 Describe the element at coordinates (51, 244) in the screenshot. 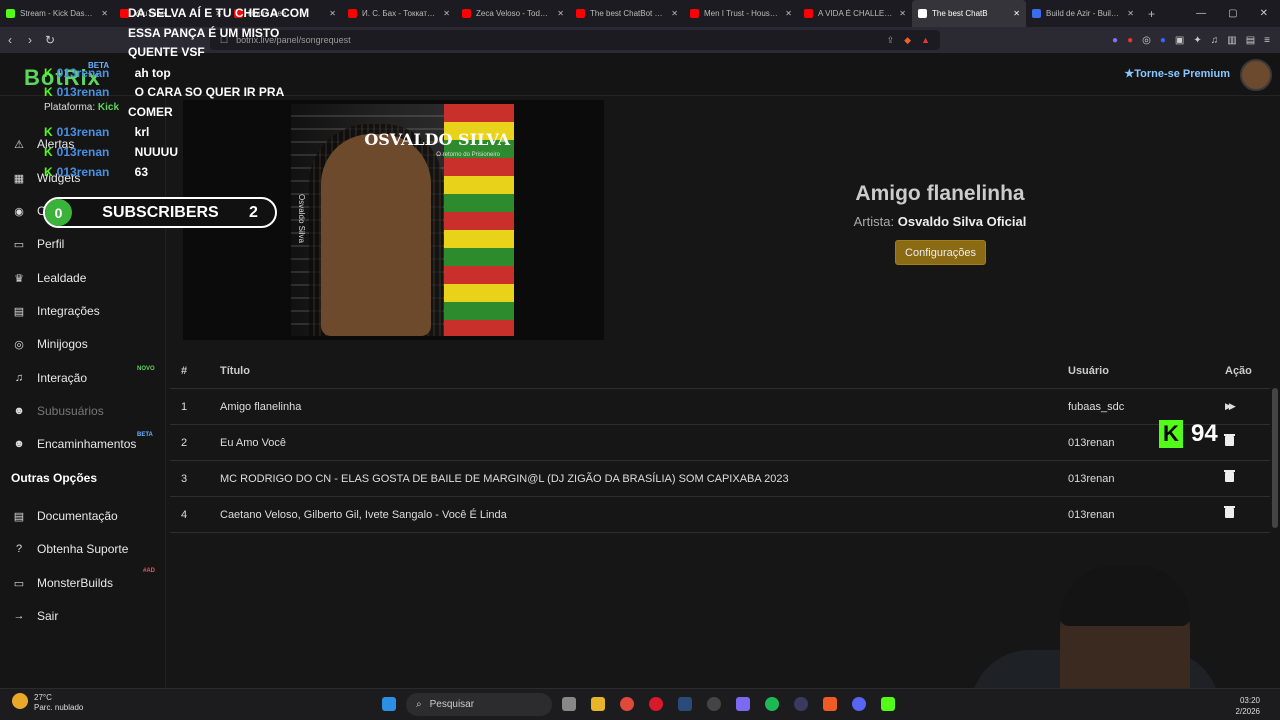

I see `sidebar-item-label: Perfil` at that location.